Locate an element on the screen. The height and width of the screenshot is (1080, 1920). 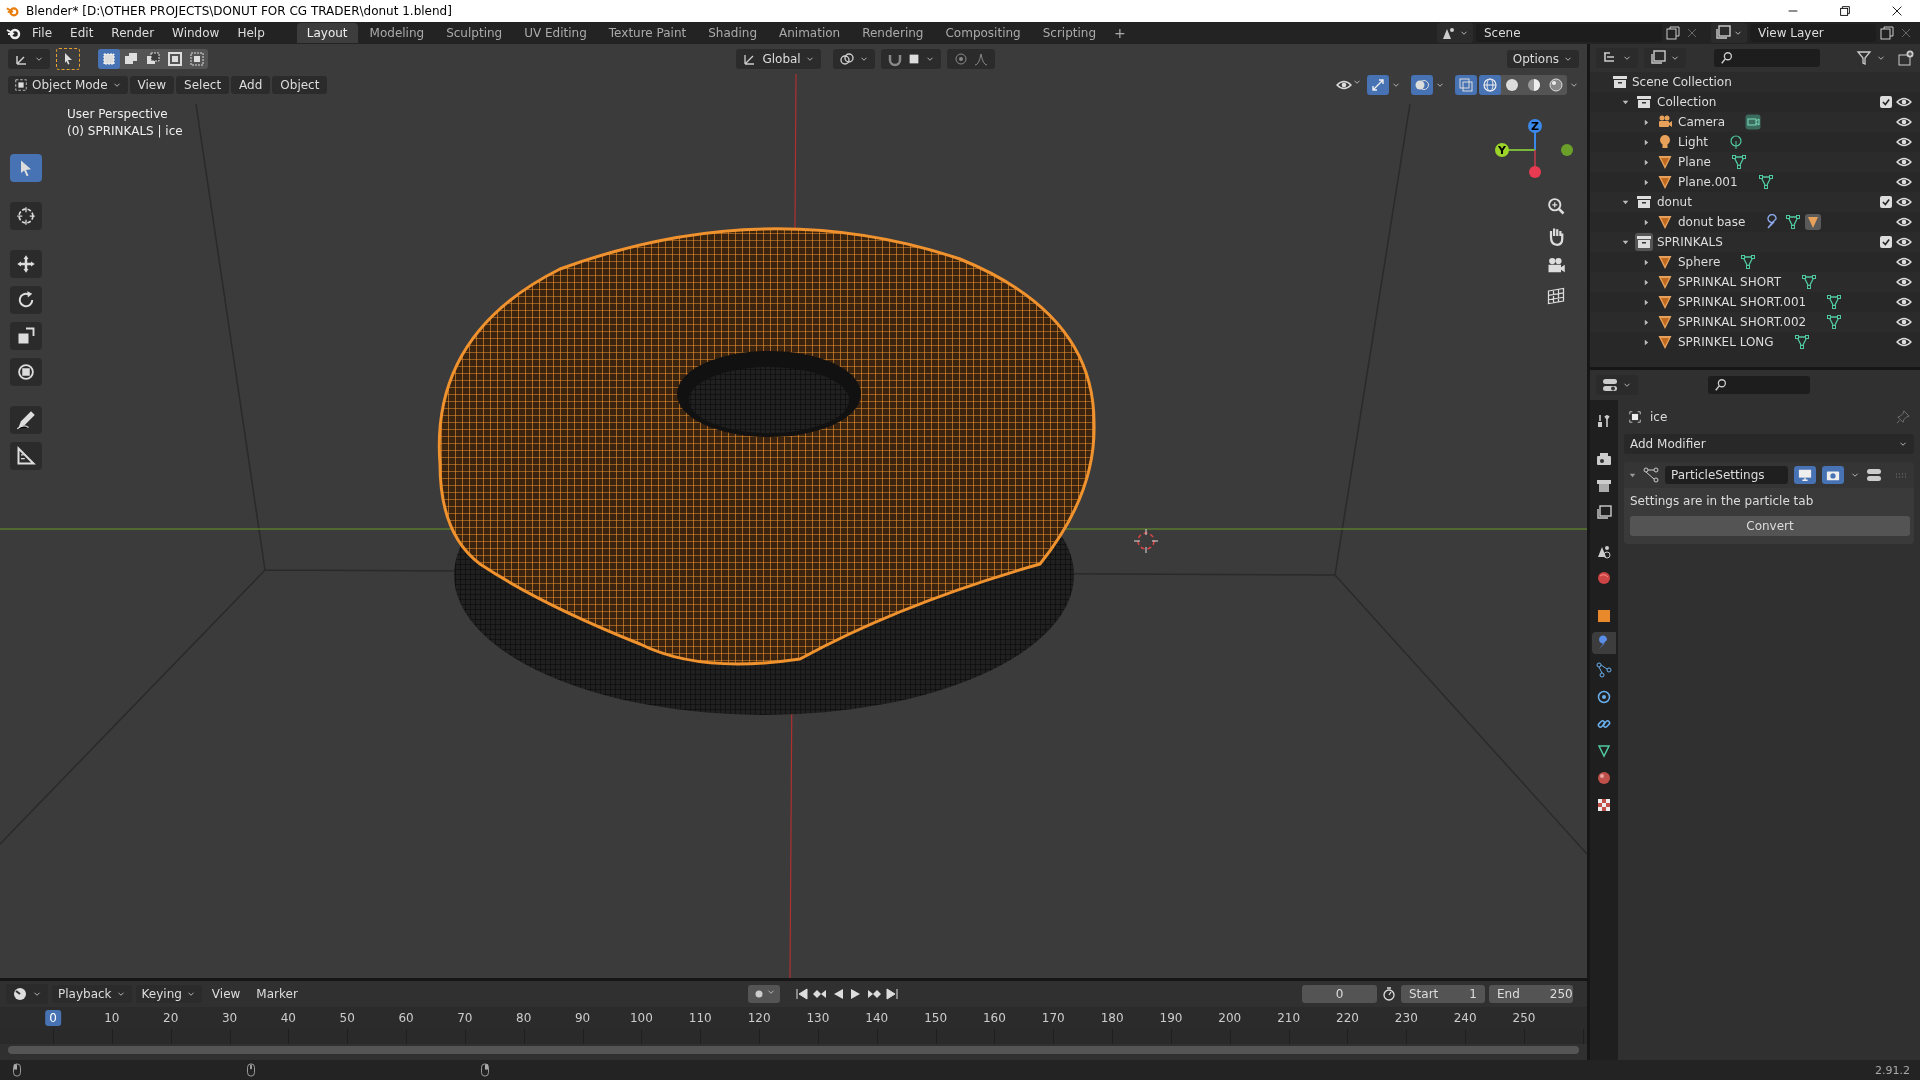
timeline-menu-item: Keying is located at coordinates (168, 994).